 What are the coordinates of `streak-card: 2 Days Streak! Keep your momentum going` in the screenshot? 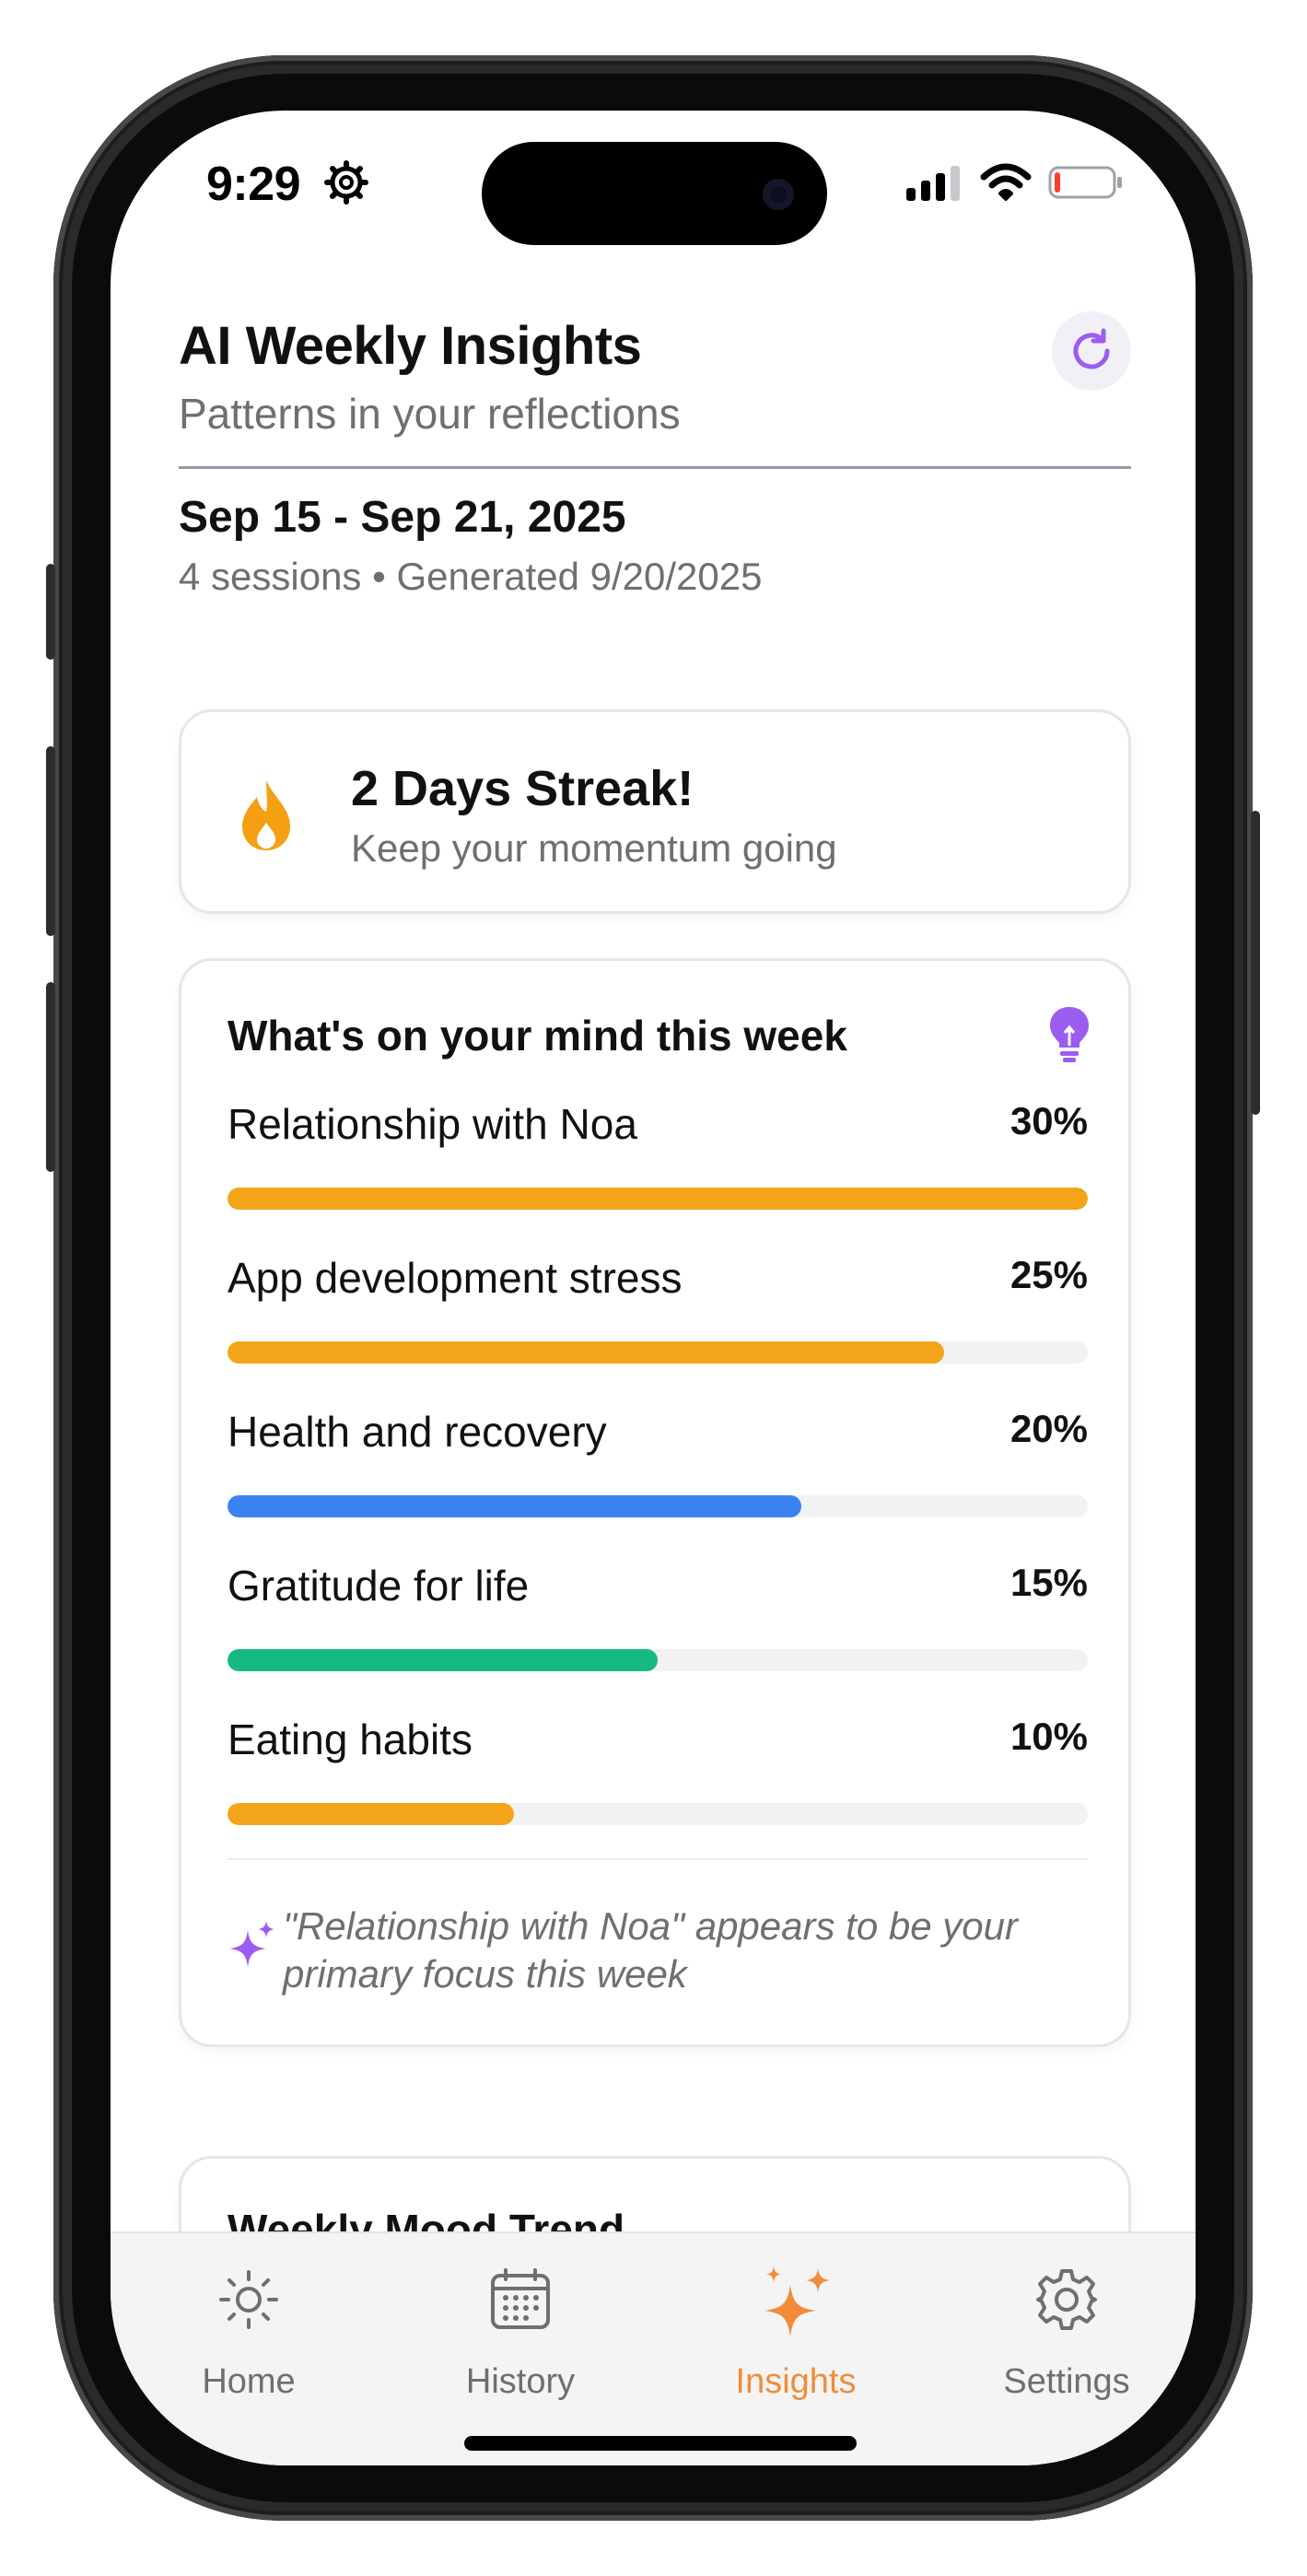 It's located at (655, 811).